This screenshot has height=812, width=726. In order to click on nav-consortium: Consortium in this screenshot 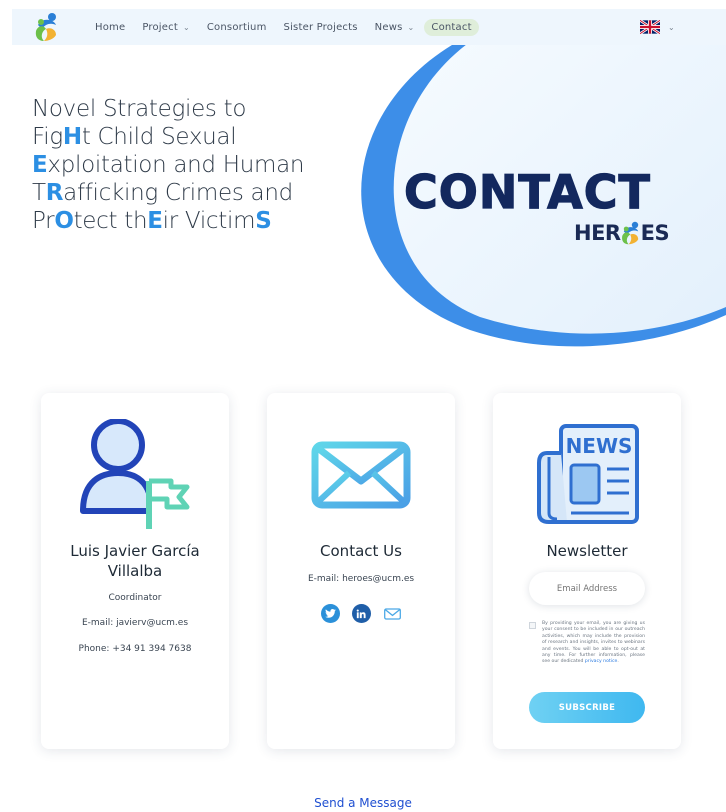, I will do `click(237, 27)`.